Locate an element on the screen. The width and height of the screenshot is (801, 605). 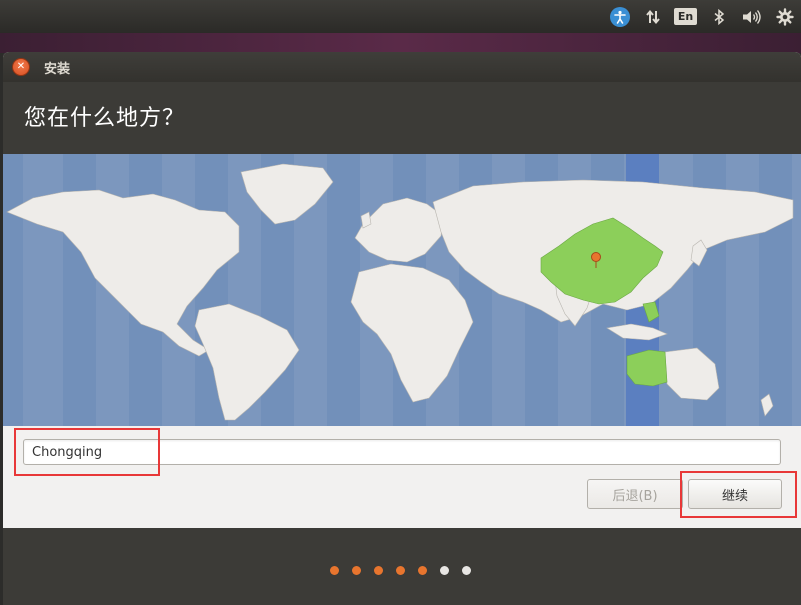
window-titlebar: ✕ 安装 is located at coordinates (402, 67).